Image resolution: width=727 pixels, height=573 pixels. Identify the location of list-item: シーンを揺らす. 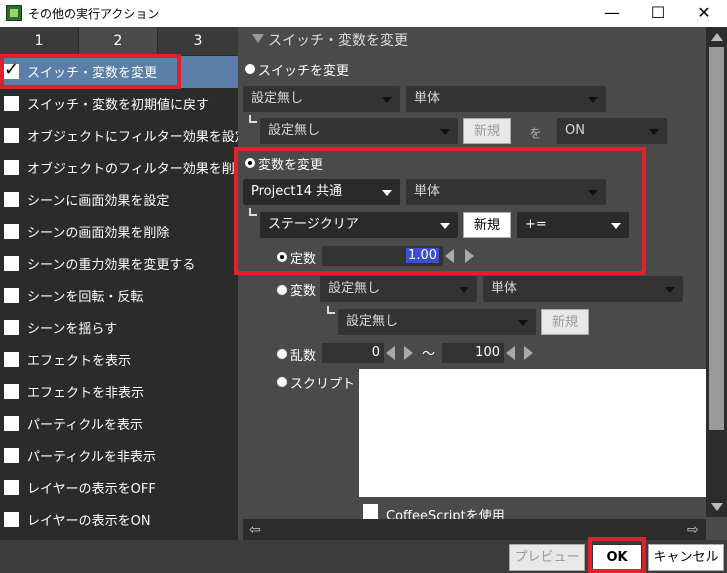
(119, 328).